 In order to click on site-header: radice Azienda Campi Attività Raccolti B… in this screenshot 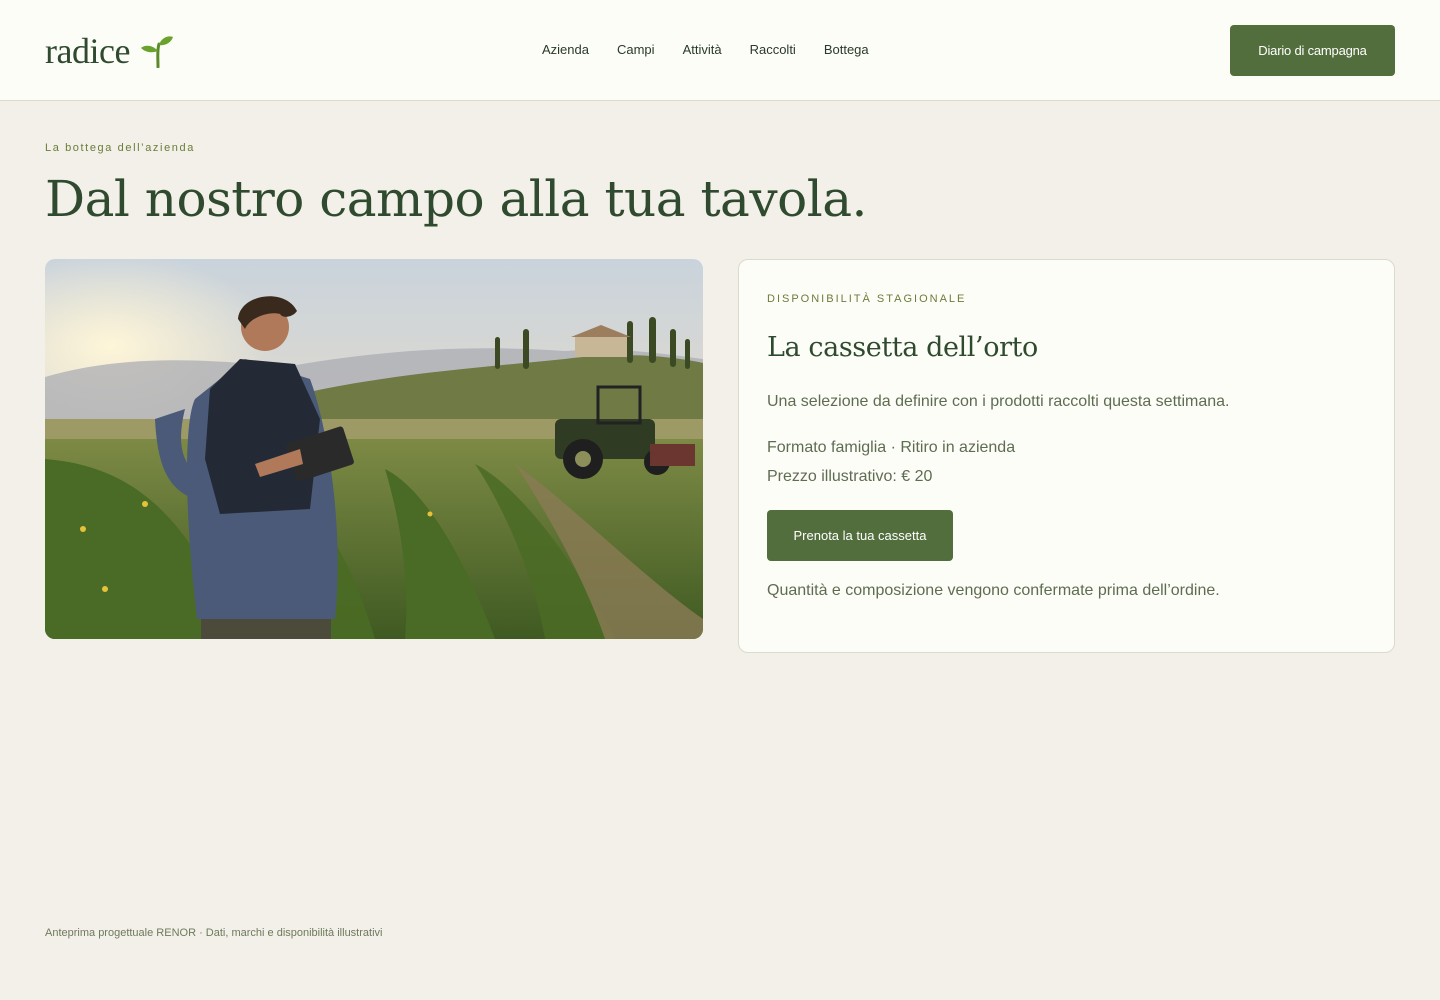, I will do `click(720, 50)`.